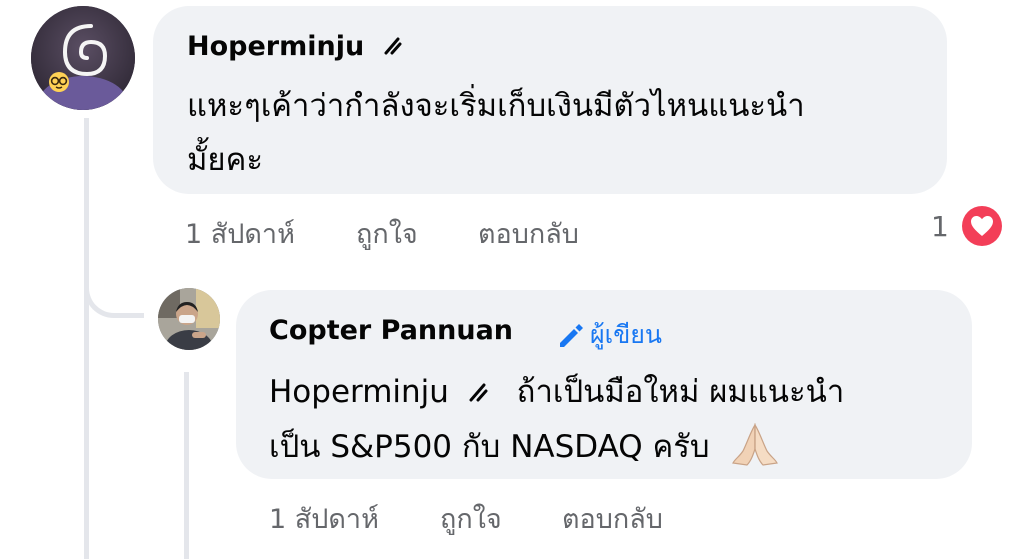  Describe the element at coordinates (626, 334) in the screenshot. I see `author-badge-label: ผู้เขียน` at that location.